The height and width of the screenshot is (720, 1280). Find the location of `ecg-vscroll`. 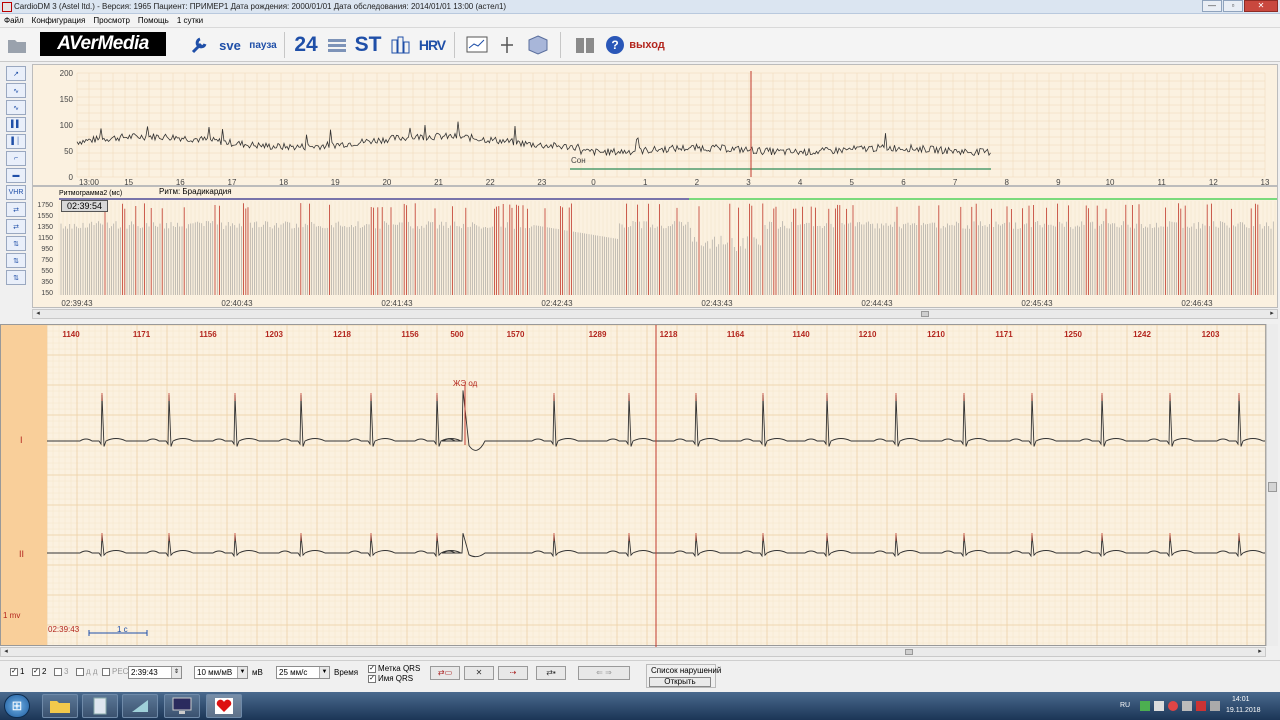

ecg-vscroll is located at coordinates (1272, 485).